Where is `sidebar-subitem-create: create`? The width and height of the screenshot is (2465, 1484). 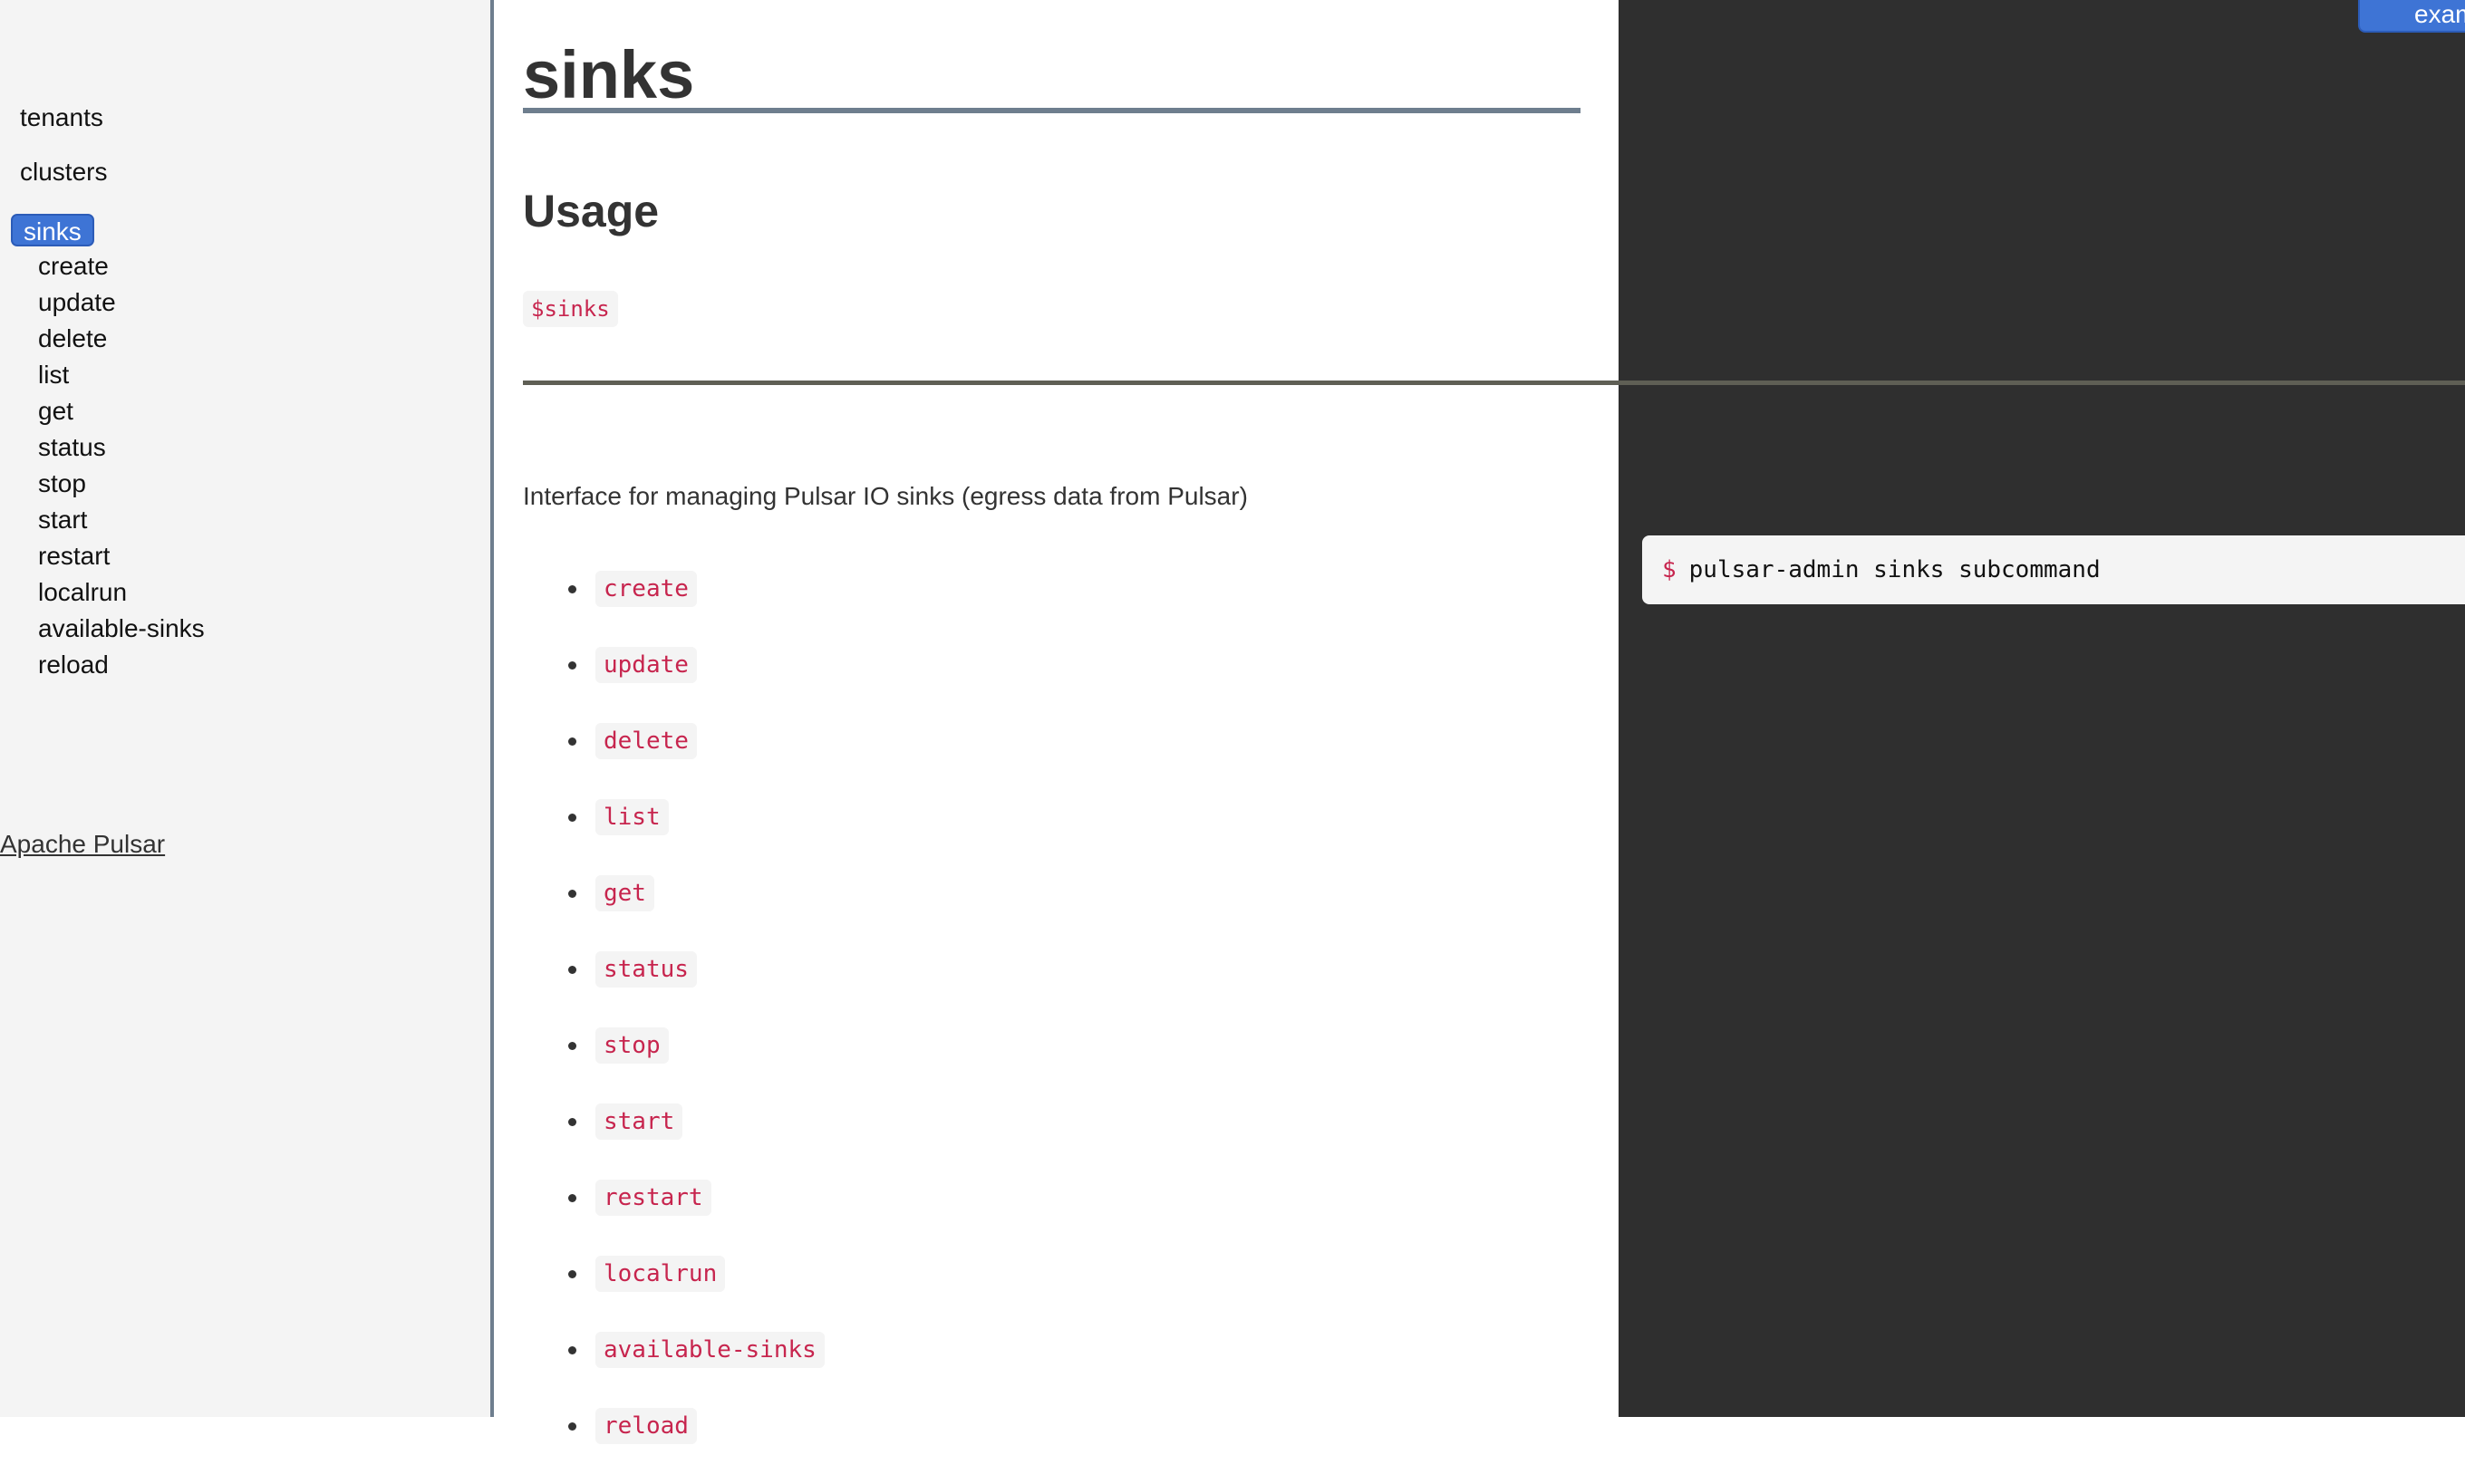
sidebar-subitem-create: create is located at coordinates (121, 268).